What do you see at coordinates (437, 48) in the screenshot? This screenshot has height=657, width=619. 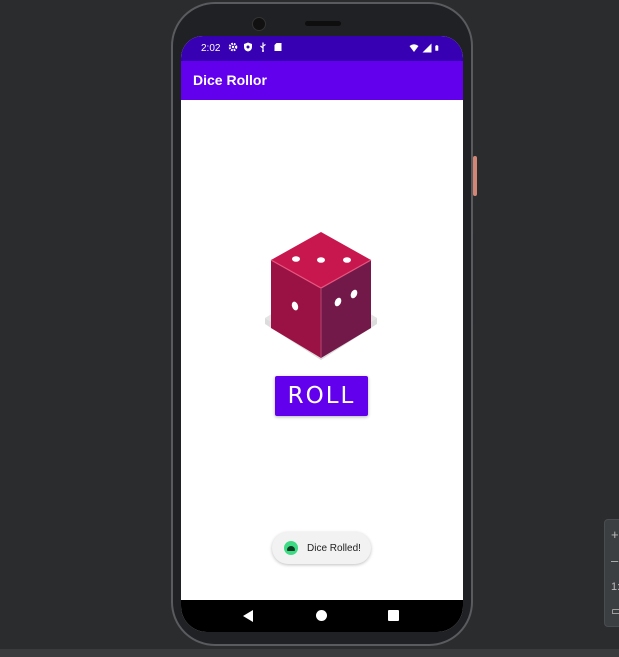 I see `battery-icon` at bounding box center [437, 48].